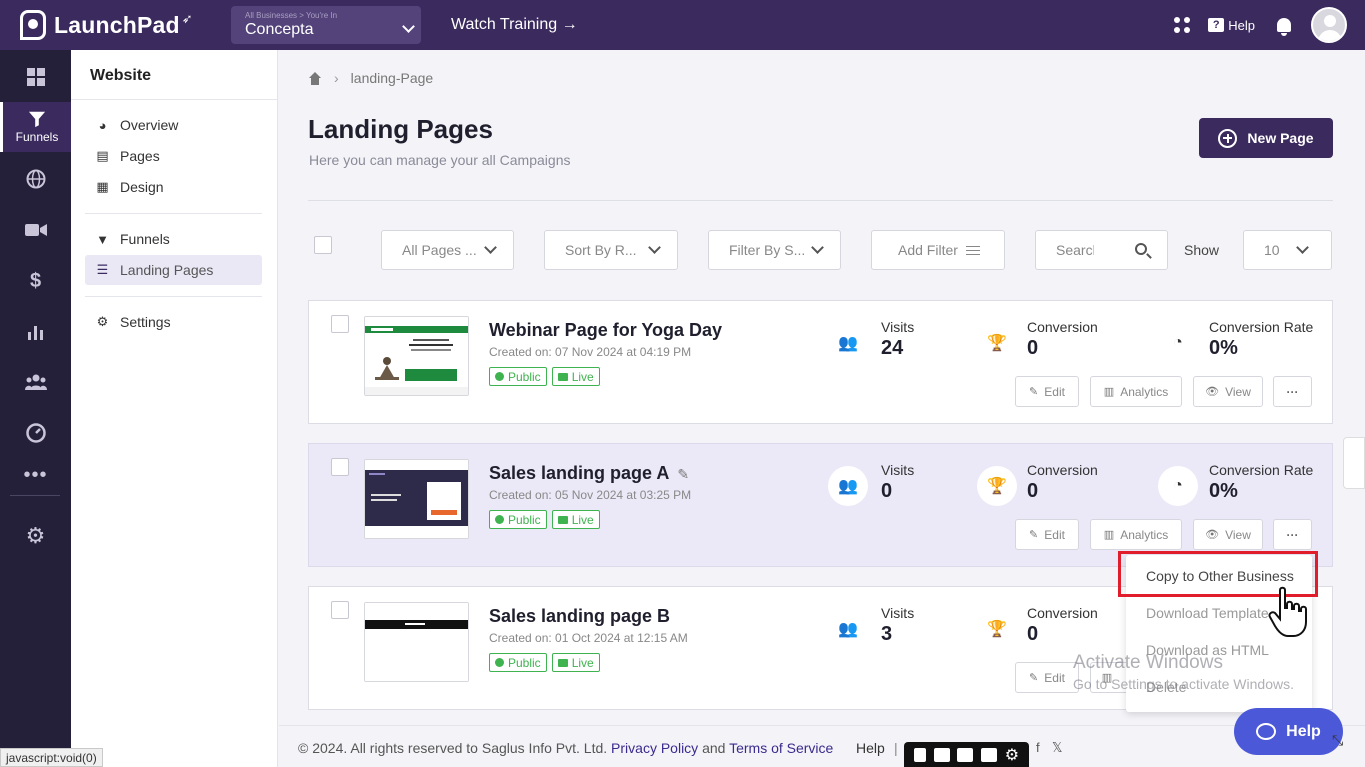 The image size is (1365, 767). Describe the element at coordinates (323, 245) in the screenshot. I see `select-all-checkbox` at that location.